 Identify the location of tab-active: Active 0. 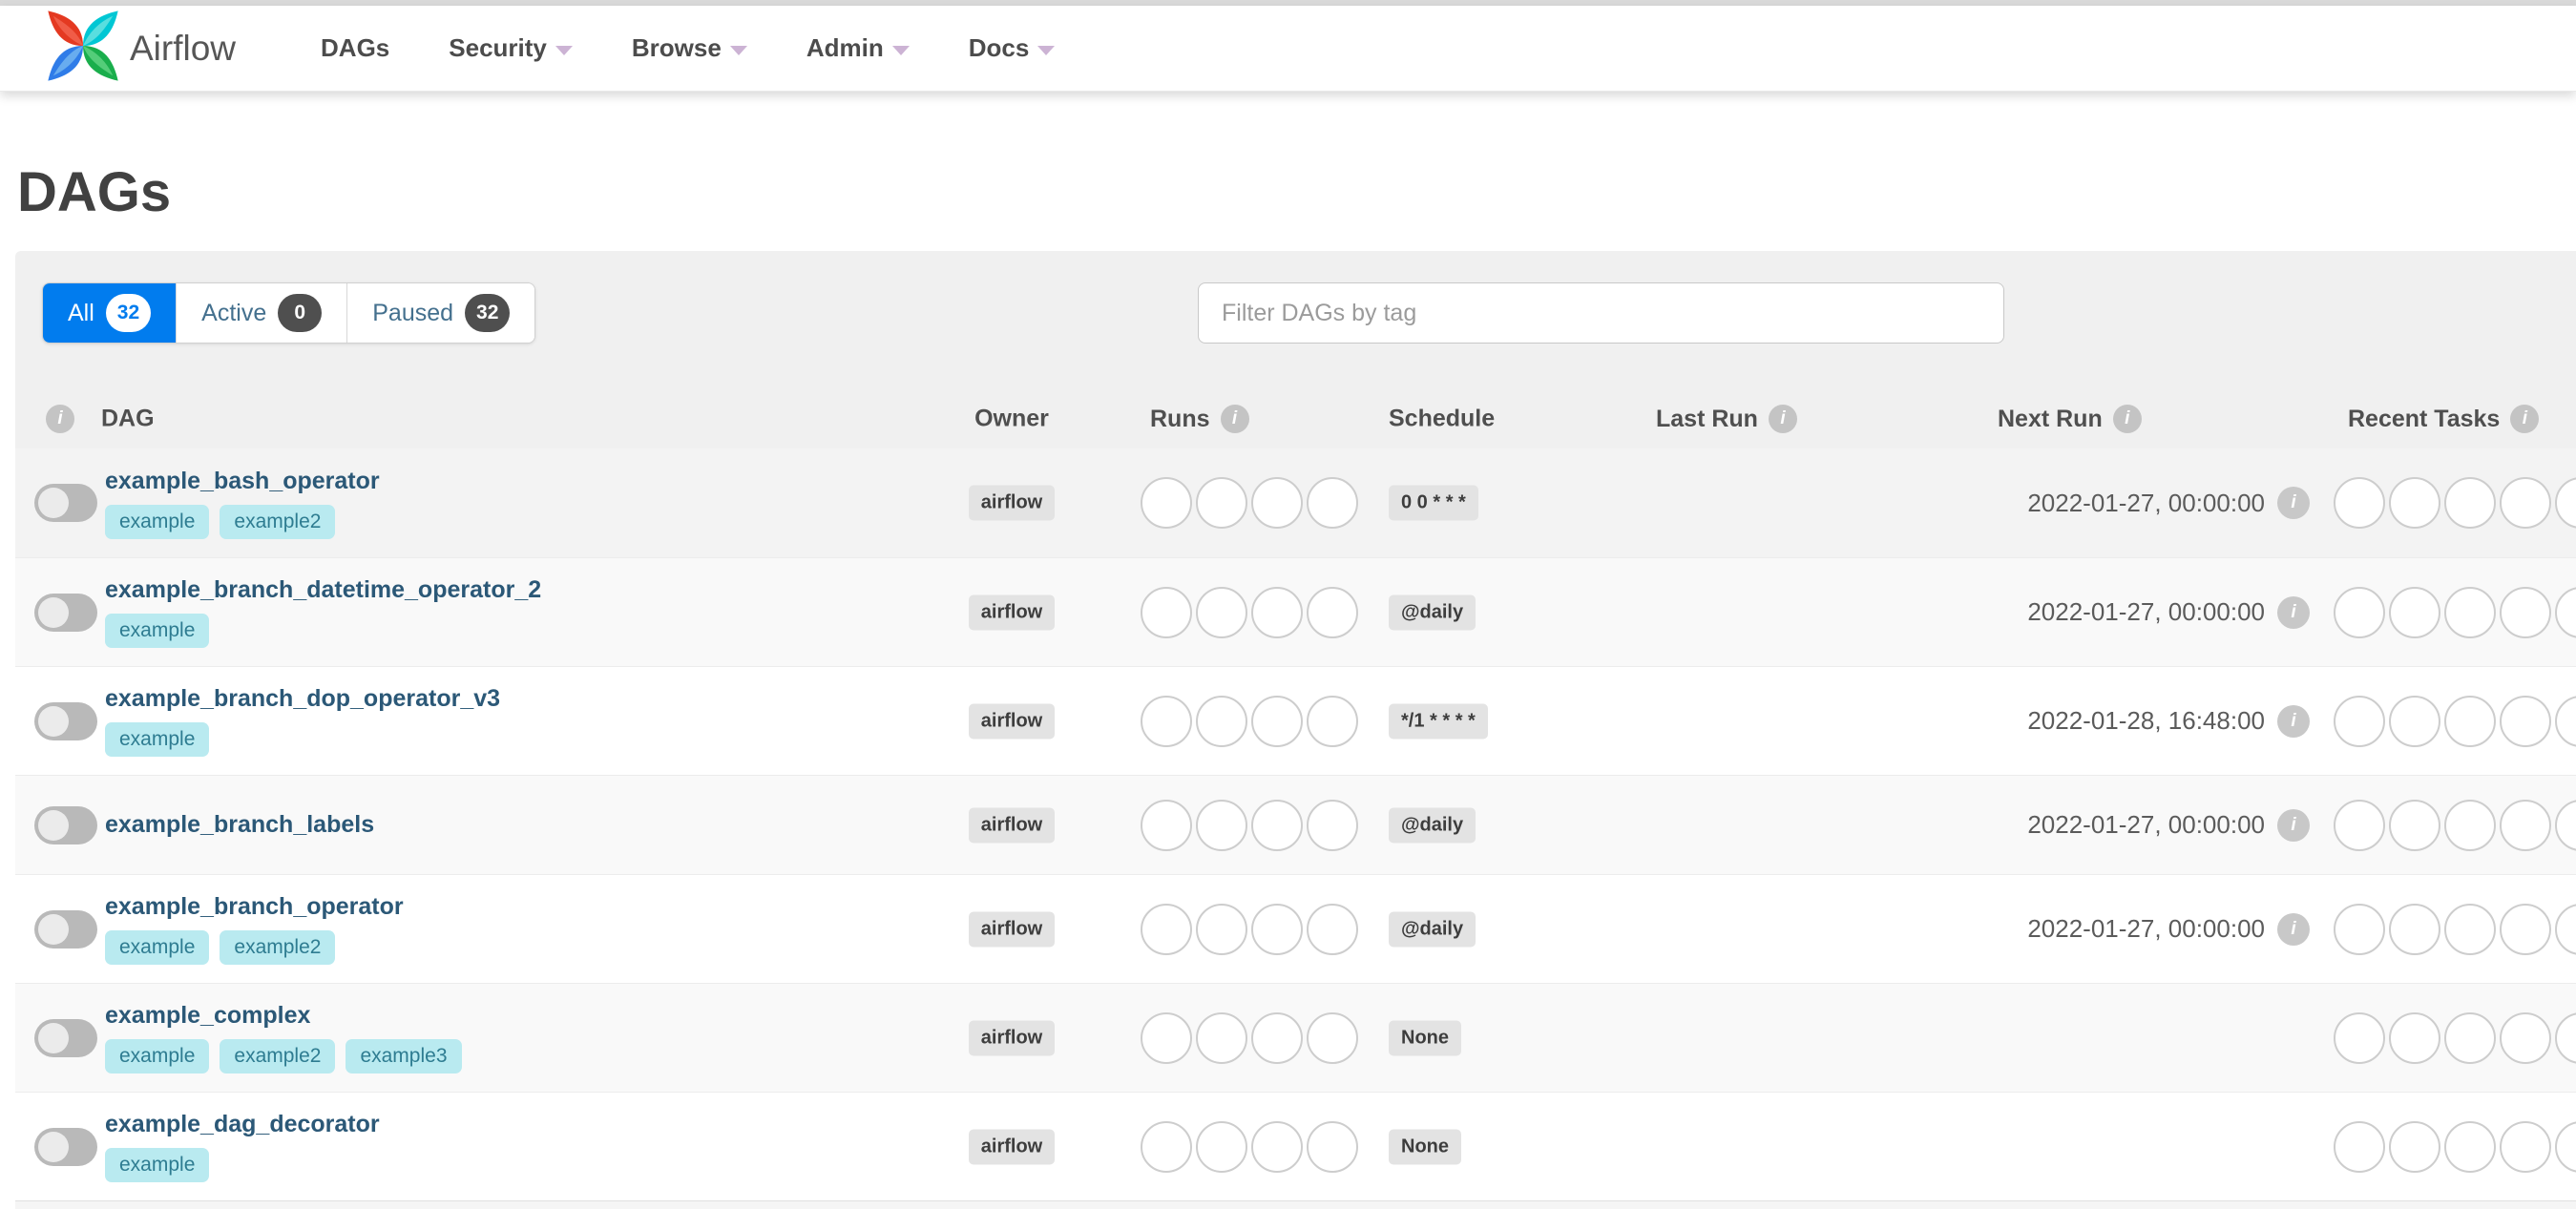
(261, 313).